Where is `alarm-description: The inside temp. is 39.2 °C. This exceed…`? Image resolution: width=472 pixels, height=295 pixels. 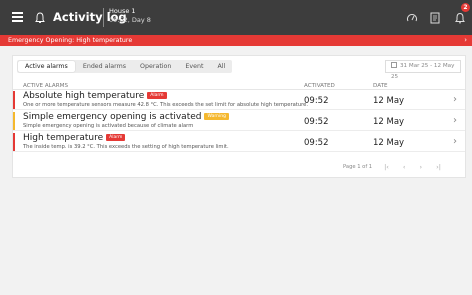
alarm-description: The inside temp. is 39.2 °C. This exceed… is located at coordinates (126, 147).